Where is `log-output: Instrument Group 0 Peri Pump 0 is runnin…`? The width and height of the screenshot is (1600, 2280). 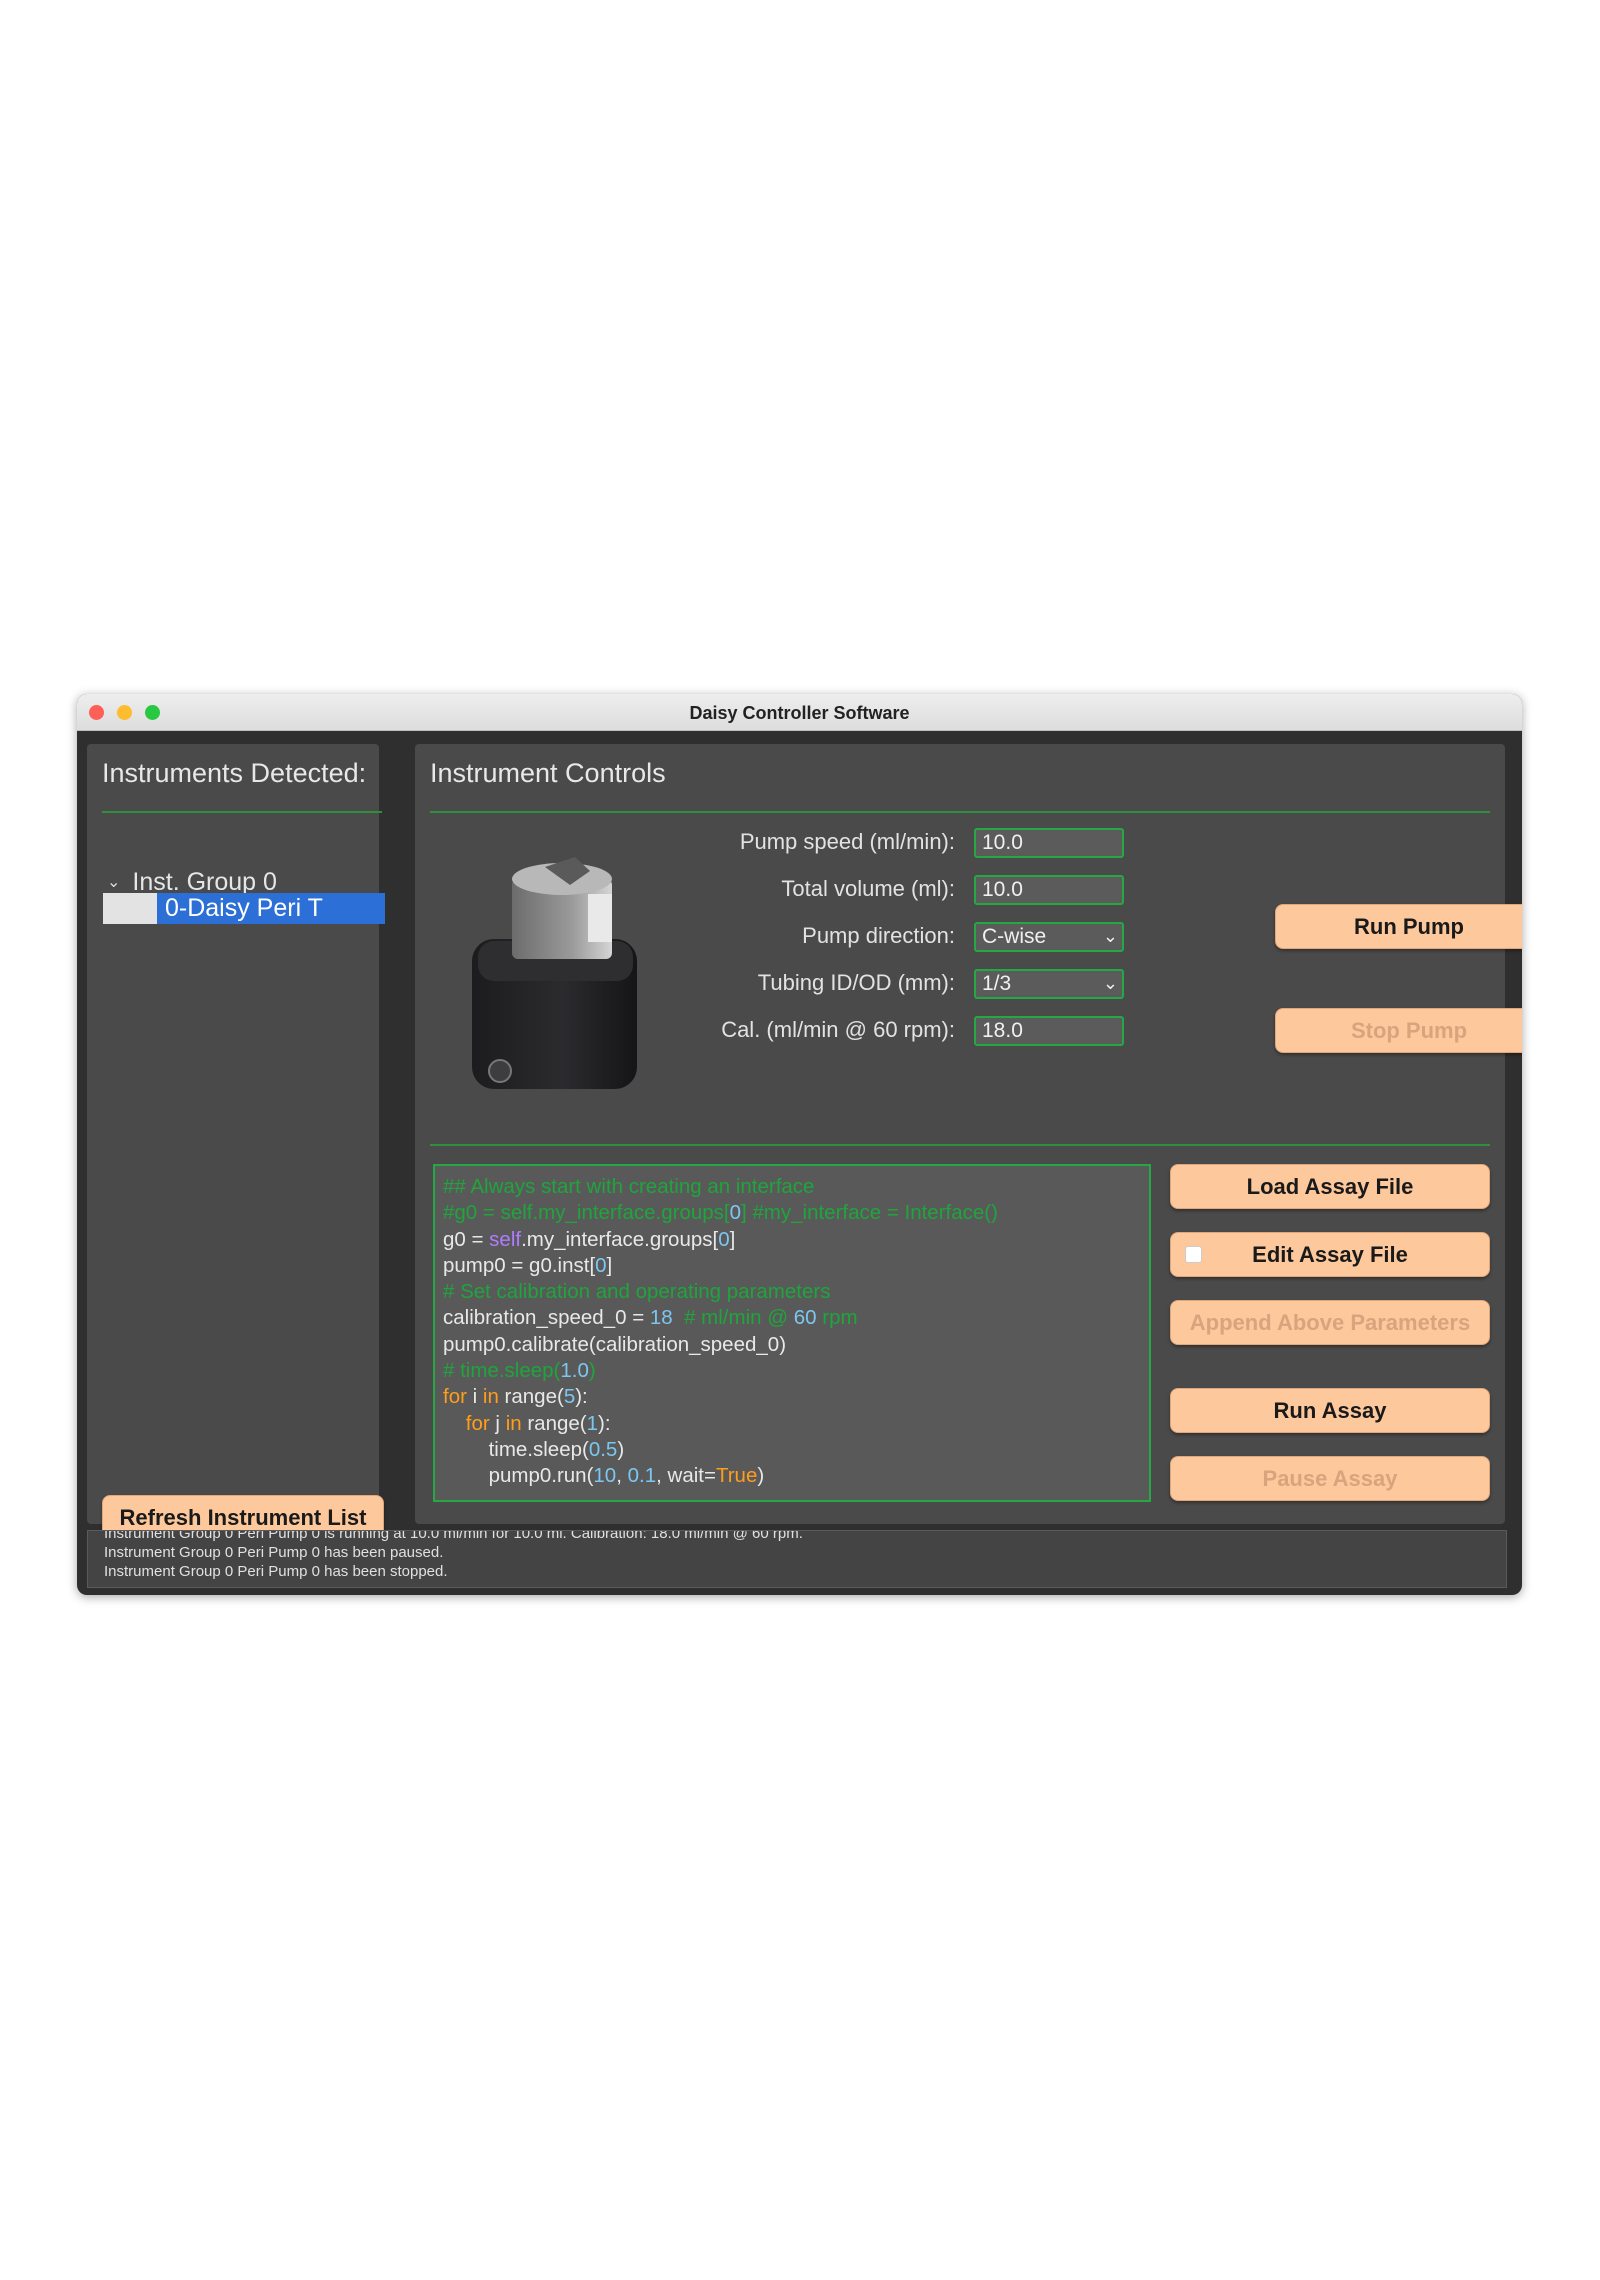 log-output: Instrument Group 0 Peri Pump 0 is runnin… is located at coordinates (797, 1559).